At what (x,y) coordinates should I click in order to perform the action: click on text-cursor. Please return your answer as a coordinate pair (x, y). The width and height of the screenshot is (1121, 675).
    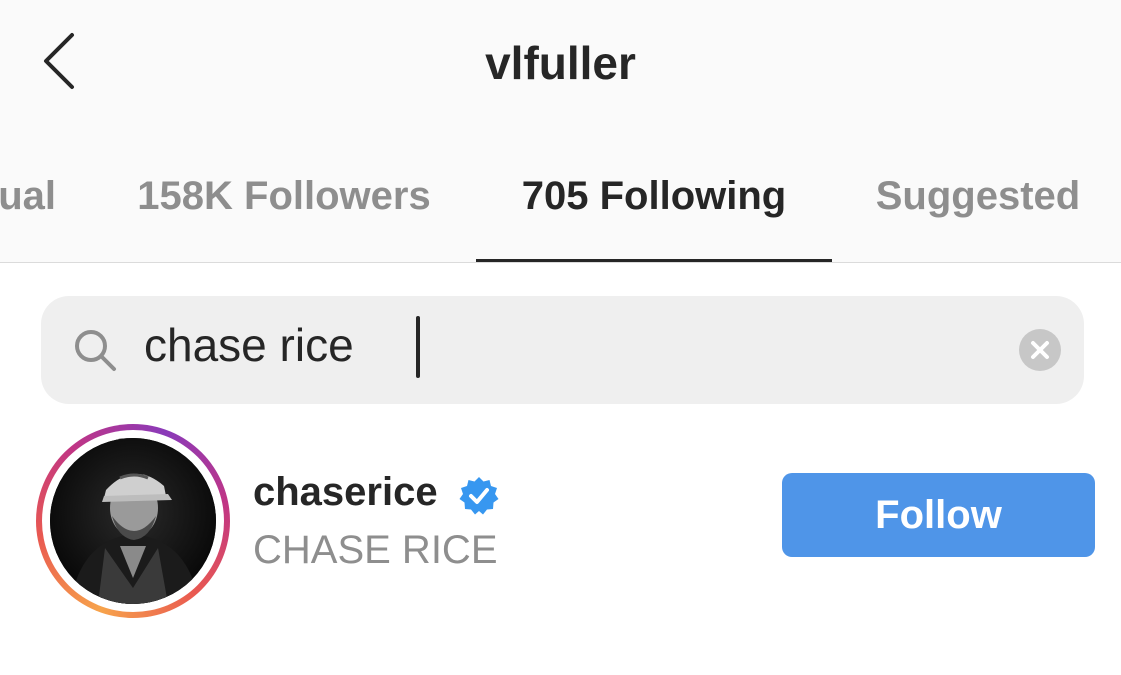
    Looking at the image, I should click on (418, 347).